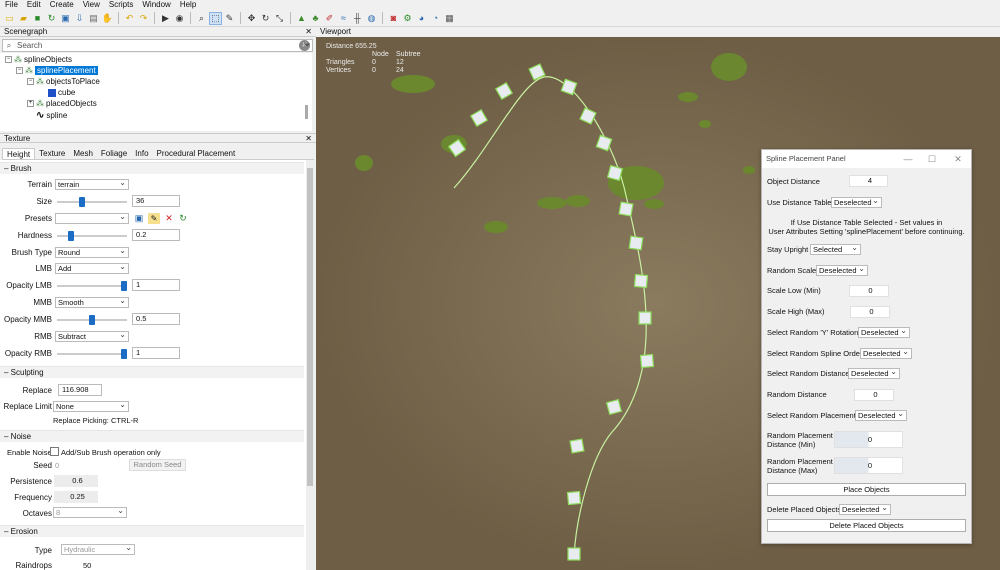 Image resolution: width=1000 pixels, height=570 pixels. Describe the element at coordinates (92, 336) in the screenshot. I see `rmb-dropdown: Subtract` at that location.